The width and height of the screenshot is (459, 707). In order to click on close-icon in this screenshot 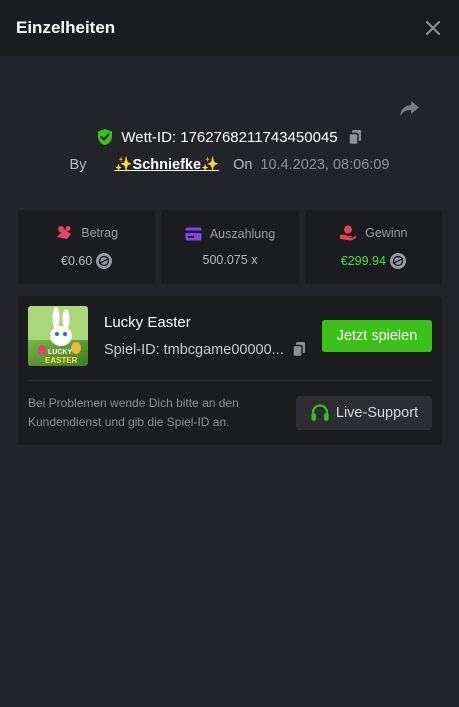, I will do `click(433, 28)`.